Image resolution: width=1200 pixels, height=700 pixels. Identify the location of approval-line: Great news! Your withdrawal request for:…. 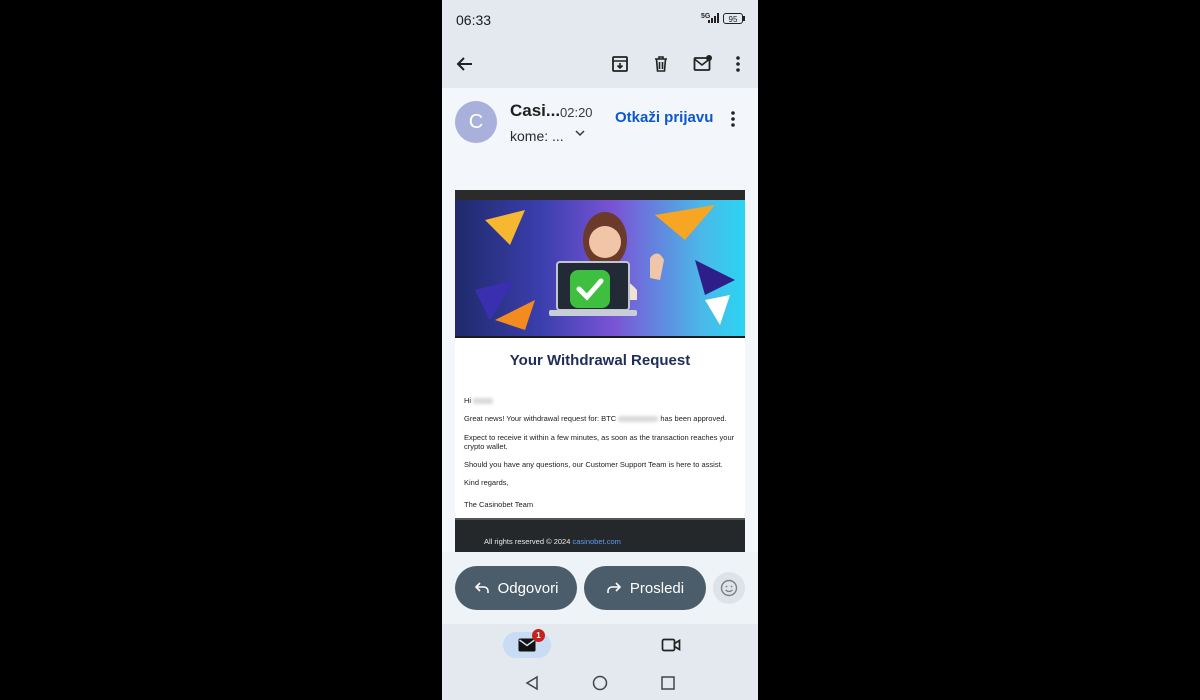
(601, 418).